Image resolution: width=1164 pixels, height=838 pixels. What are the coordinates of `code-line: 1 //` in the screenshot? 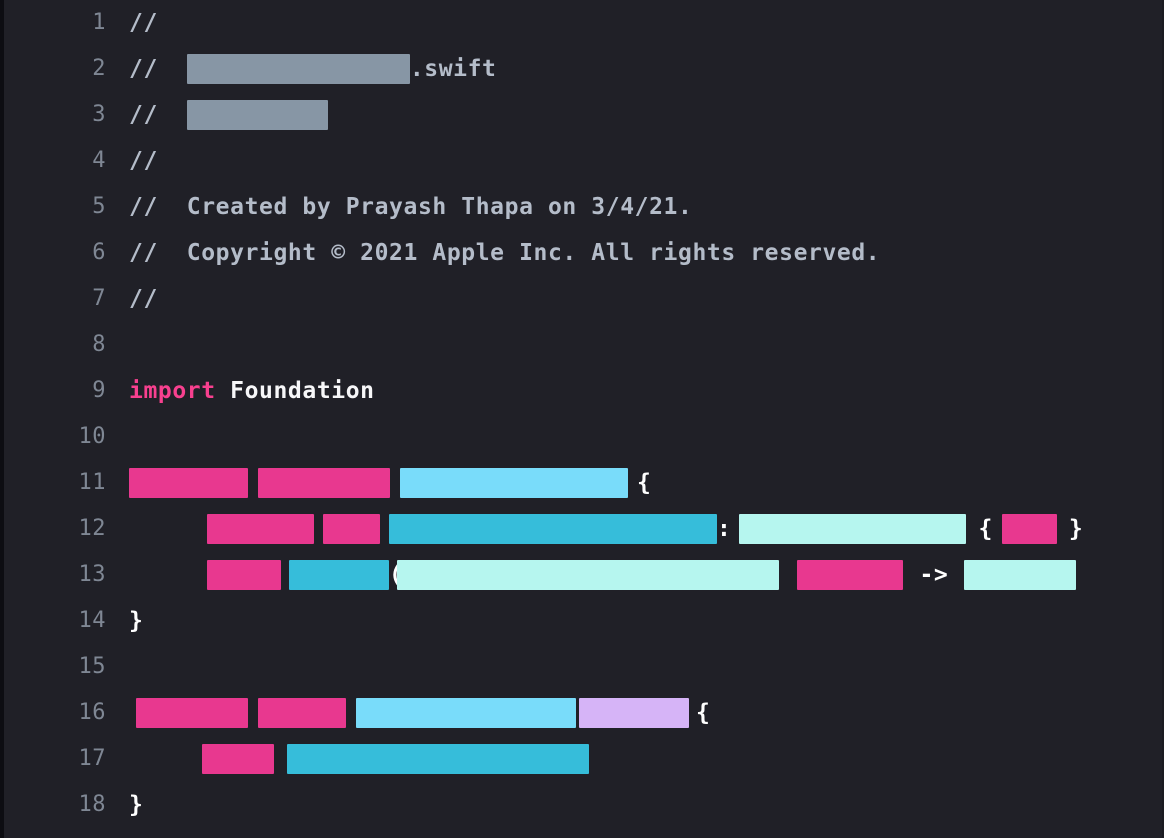 It's located at (582, 23).